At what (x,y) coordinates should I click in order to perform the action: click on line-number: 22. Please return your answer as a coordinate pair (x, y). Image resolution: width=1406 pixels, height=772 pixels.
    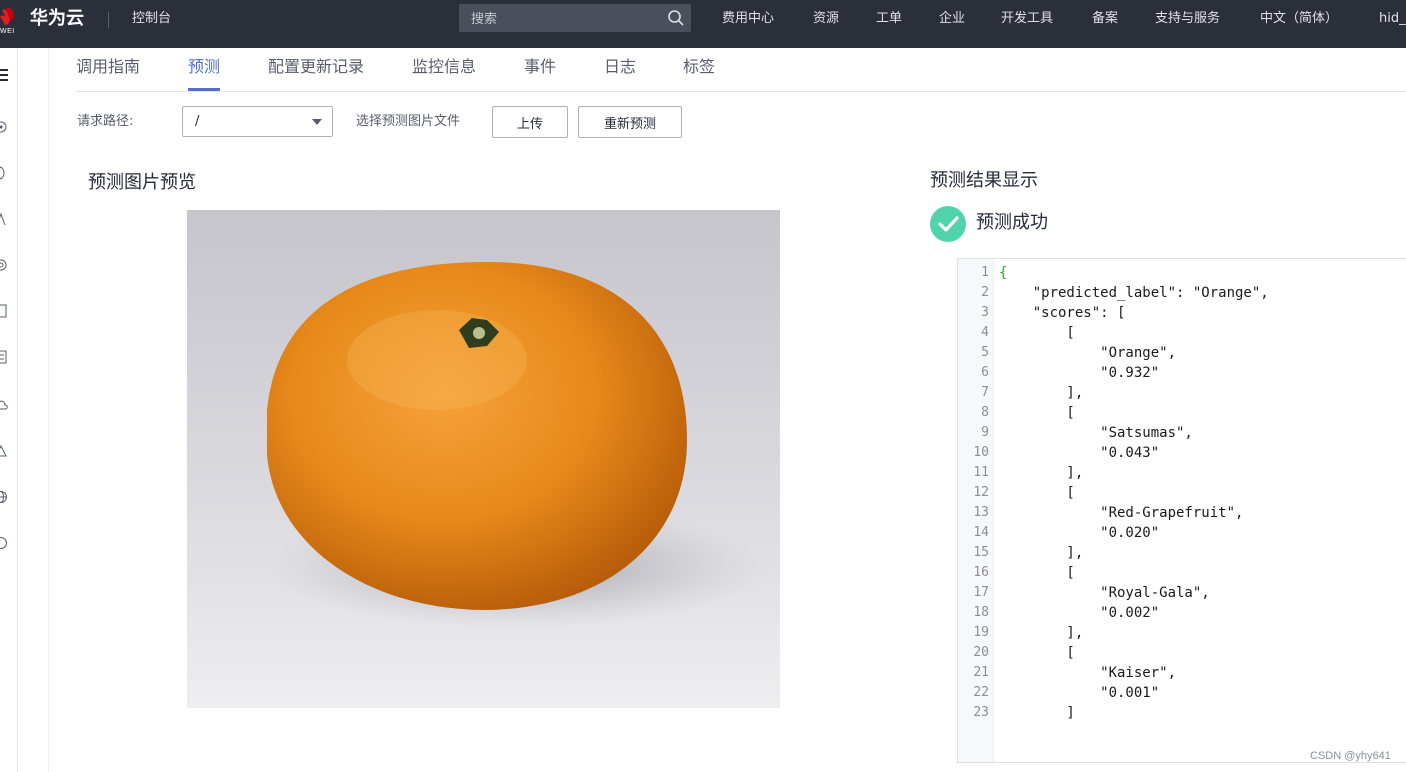
    Looking at the image, I should click on (981, 692).